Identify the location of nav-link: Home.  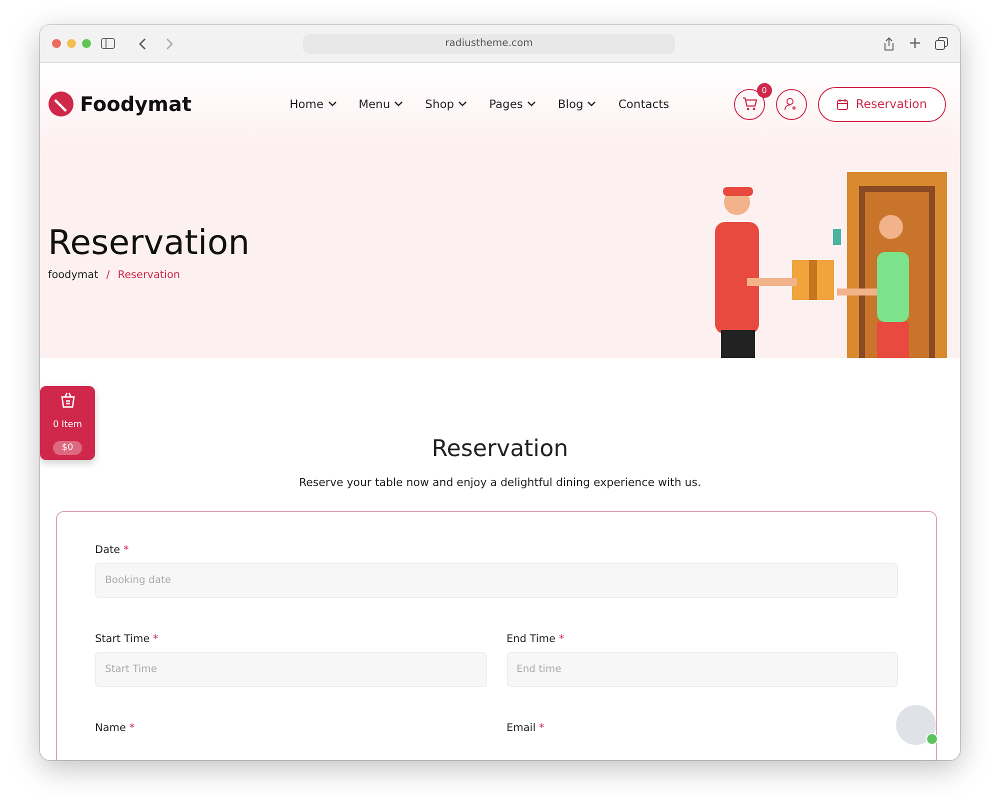
(313, 104).